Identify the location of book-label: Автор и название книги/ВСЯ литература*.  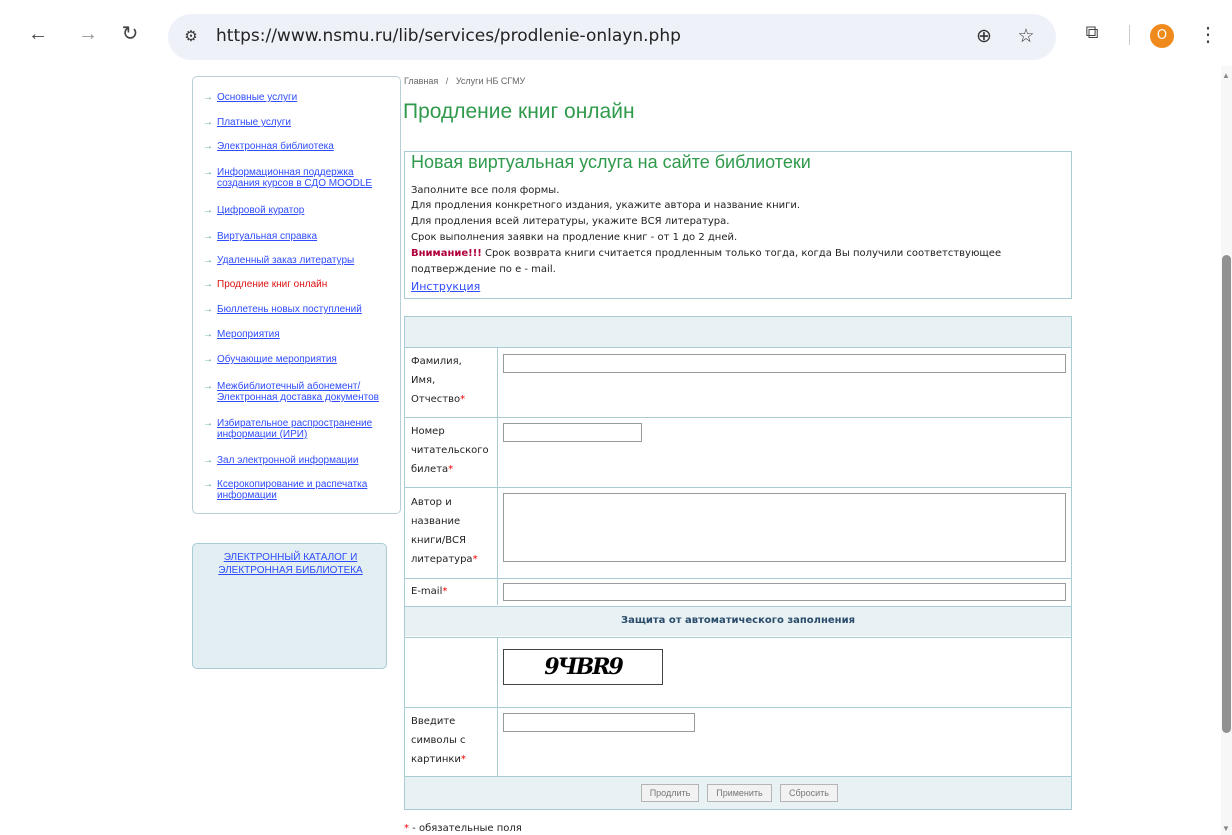
(444, 531).